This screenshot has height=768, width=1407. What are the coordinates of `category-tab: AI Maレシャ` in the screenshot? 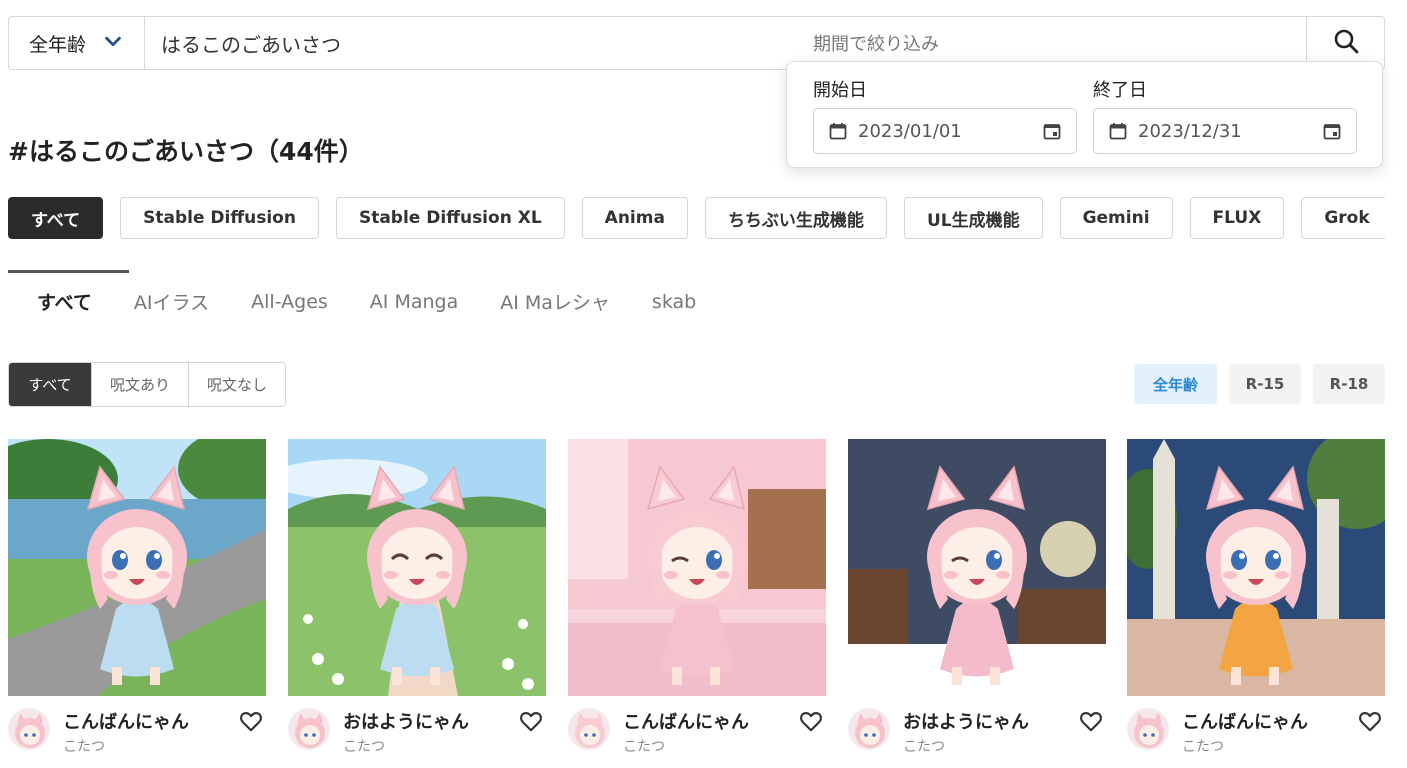 It's located at (555, 301).